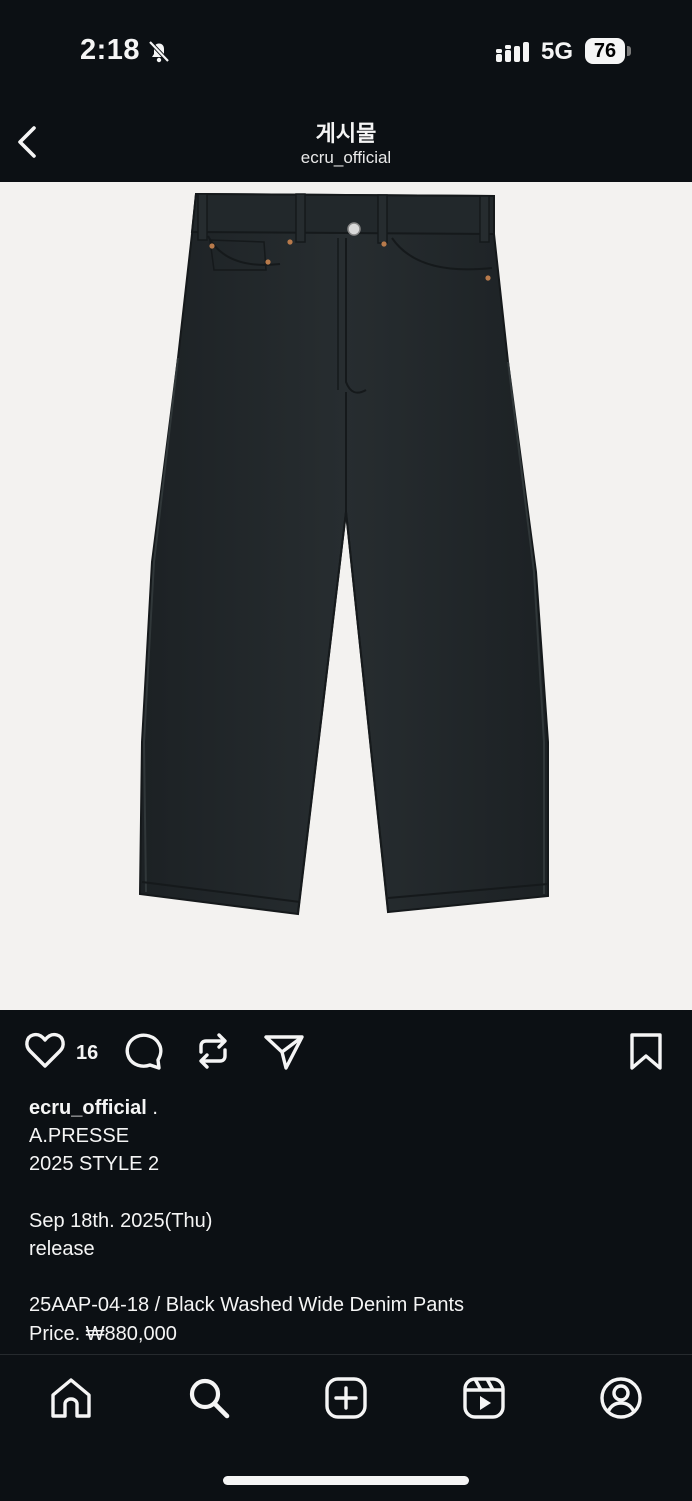  Describe the element at coordinates (346, 158) in the screenshot. I see `page-subtitle-username: ecru_official` at that location.